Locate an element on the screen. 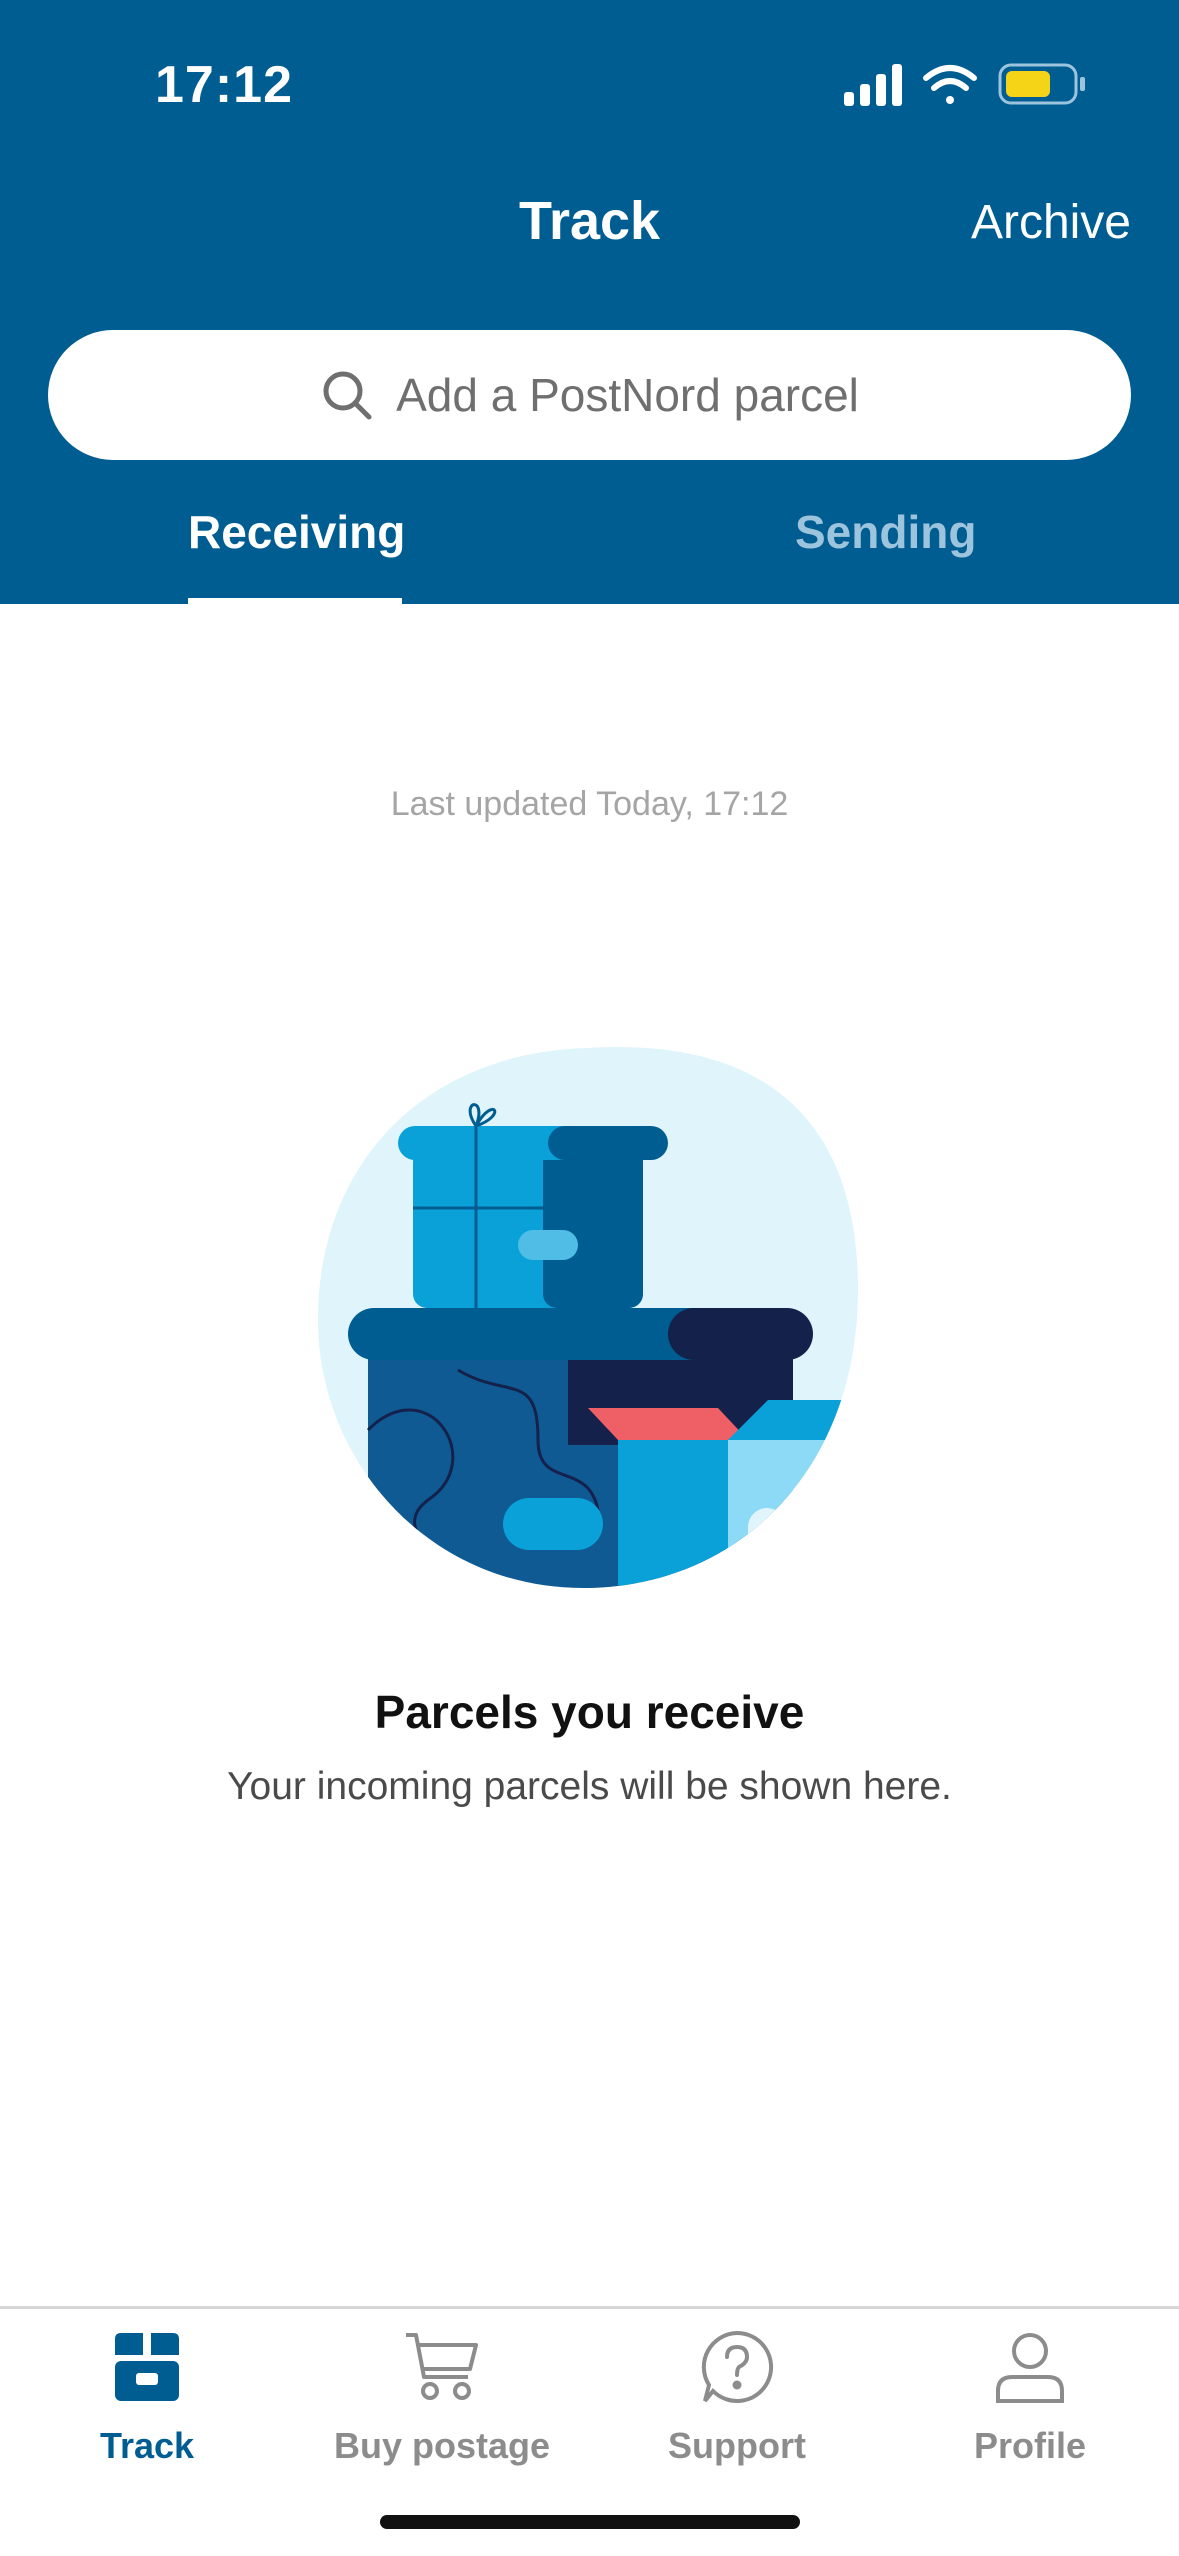 The height and width of the screenshot is (2556, 1179). last-updated-text: Last updated Today, 17:12 is located at coordinates (589, 804).